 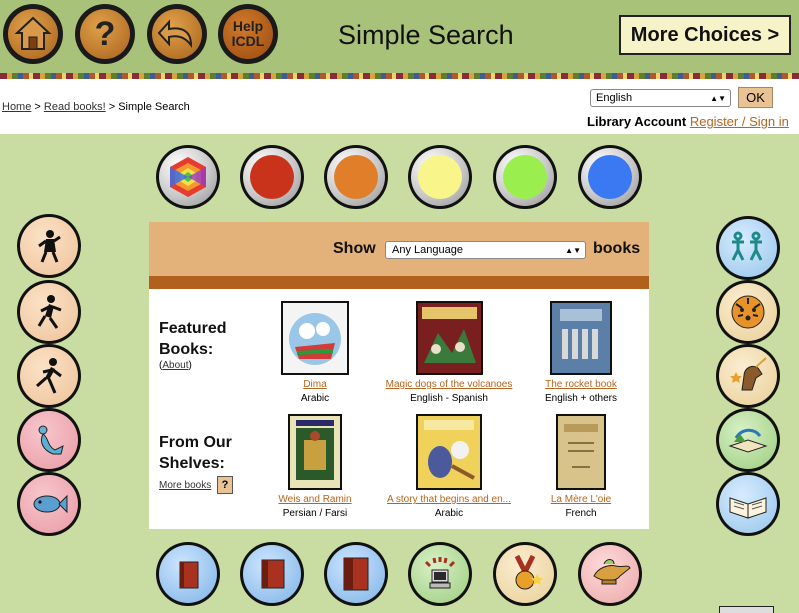 I want to click on help-question-button: ?, so click(x=105, y=34).